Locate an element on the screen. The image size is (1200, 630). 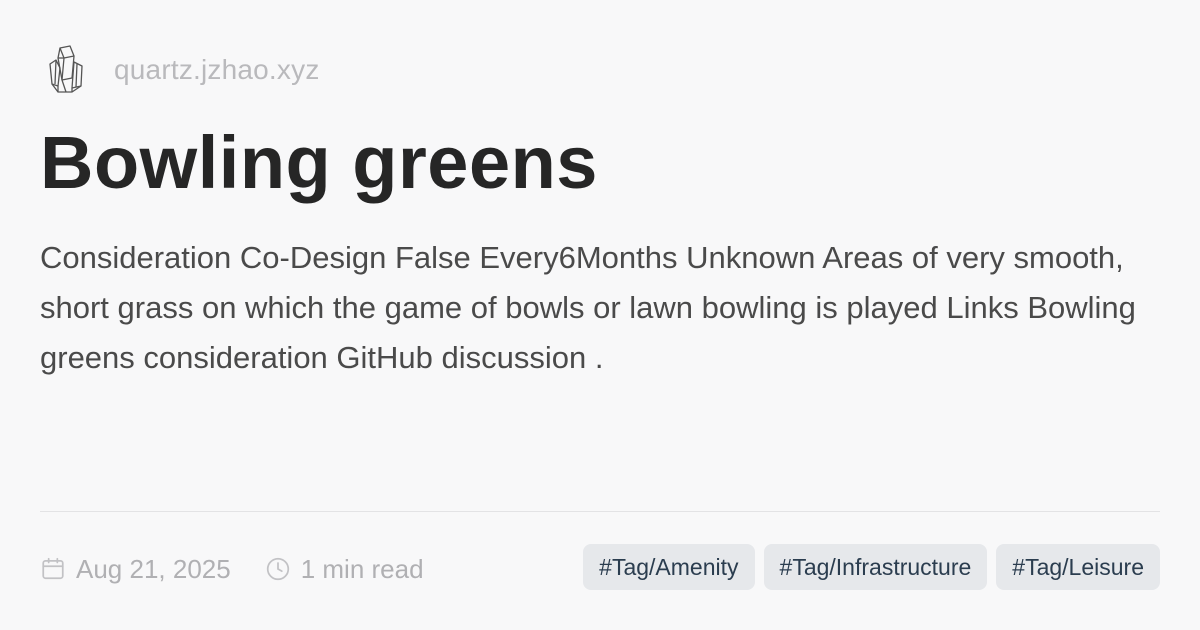
crystal-cluster-icon is located at coordinates (66, 69).